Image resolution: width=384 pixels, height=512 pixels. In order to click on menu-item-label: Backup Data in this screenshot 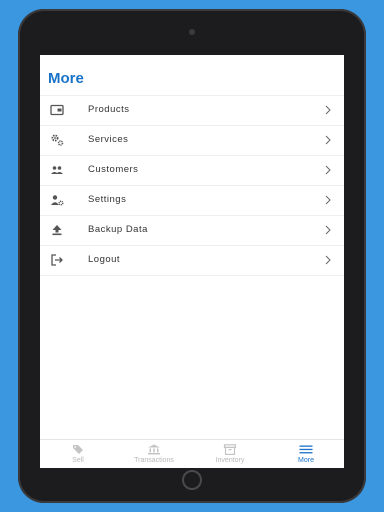, I will do `click(118, 229)`.